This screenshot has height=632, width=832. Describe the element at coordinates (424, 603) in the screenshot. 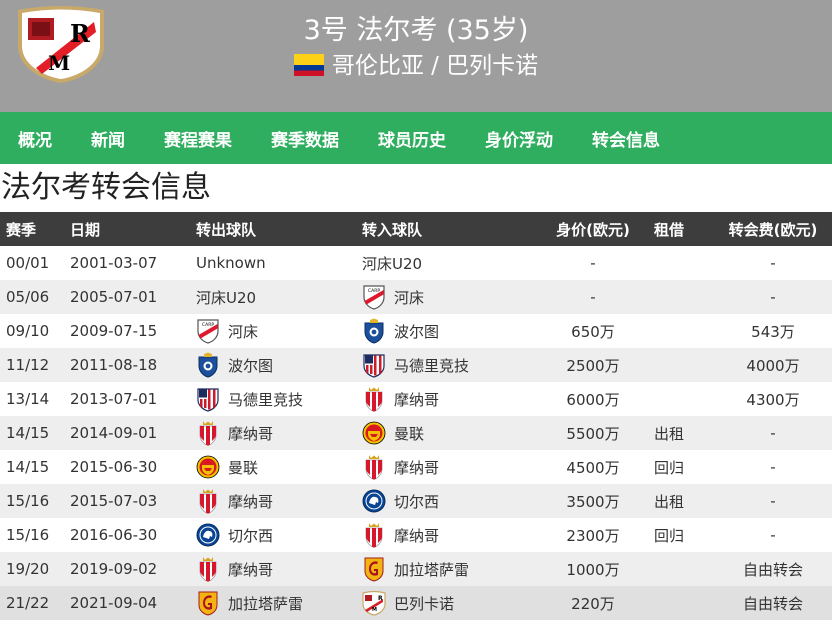

I see `team-name: 巴列卡诺` at that location.